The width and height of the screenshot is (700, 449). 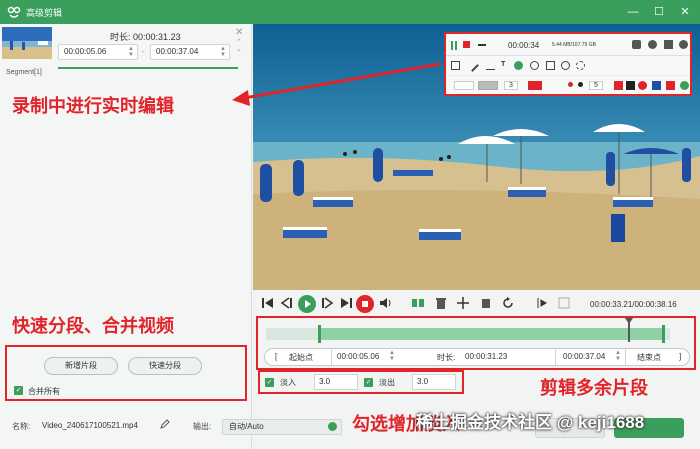 I want to click on folder-settings-icon, so click(x=332, y=426).